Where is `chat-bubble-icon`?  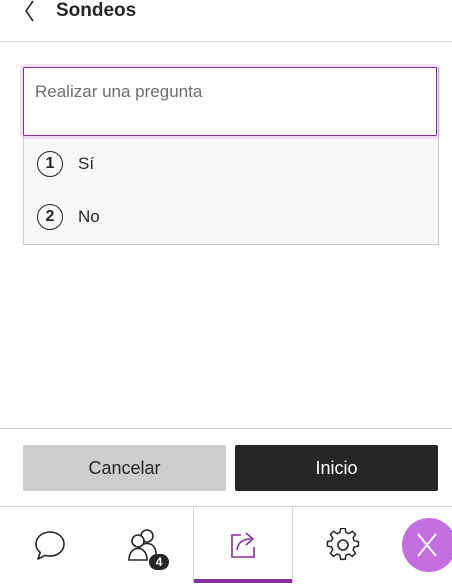
chat-bubble-icon is located at coordinates (50, 545).